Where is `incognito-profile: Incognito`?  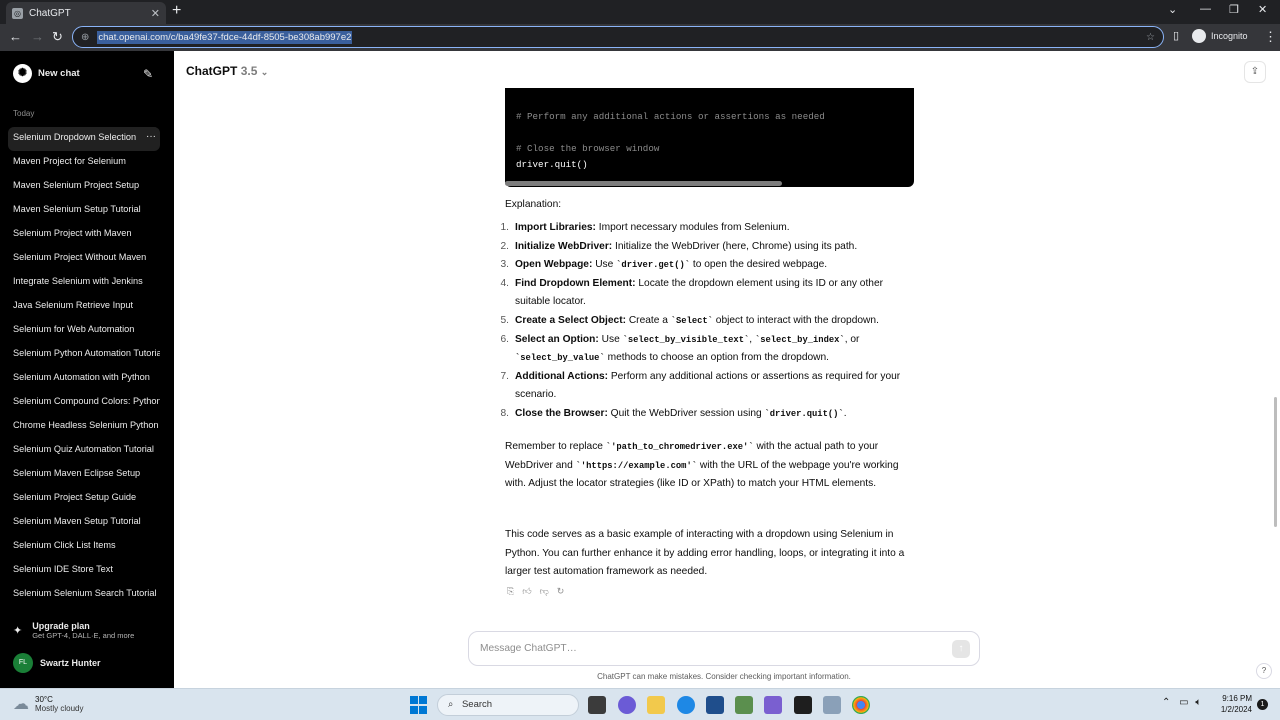
incognito-profile: Incognito is located at coordinates (1220, 36).